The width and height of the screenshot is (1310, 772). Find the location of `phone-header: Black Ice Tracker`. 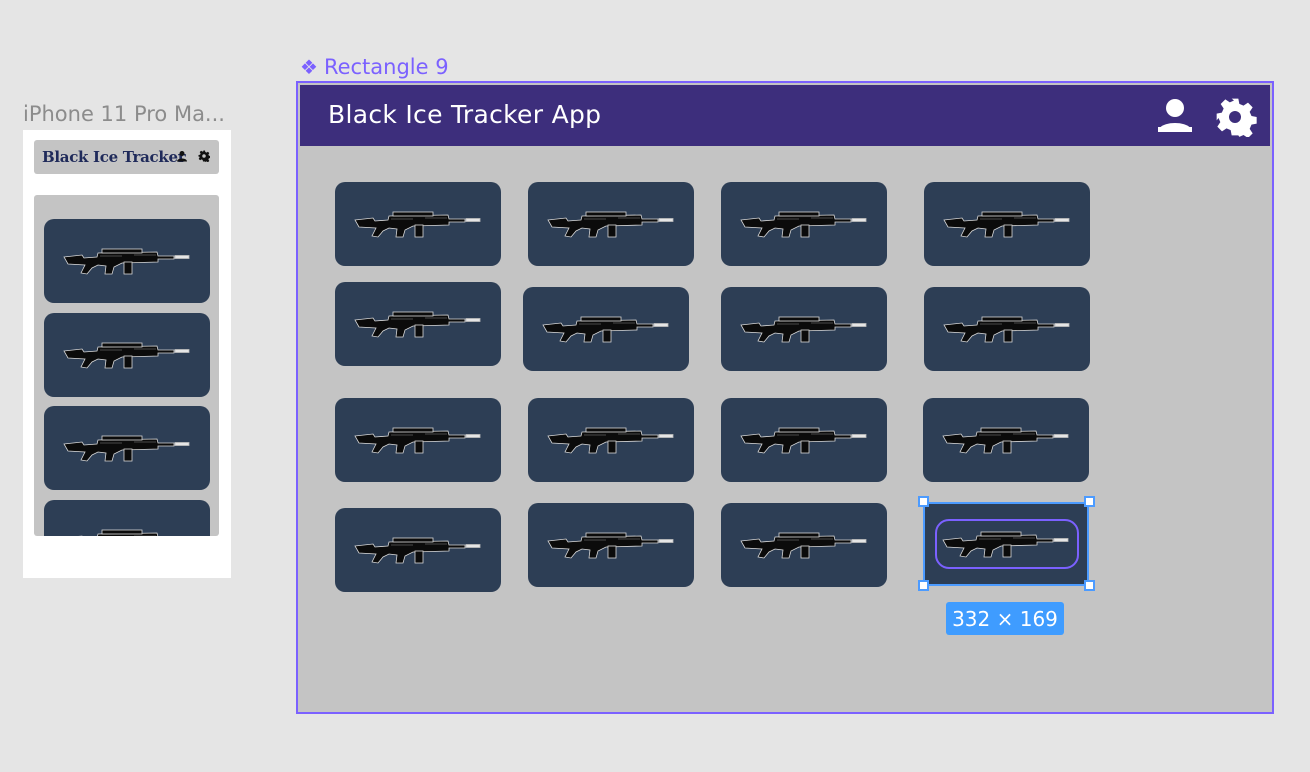

phone-header: Black Ice Tracker is located at coordinates (126, 157).